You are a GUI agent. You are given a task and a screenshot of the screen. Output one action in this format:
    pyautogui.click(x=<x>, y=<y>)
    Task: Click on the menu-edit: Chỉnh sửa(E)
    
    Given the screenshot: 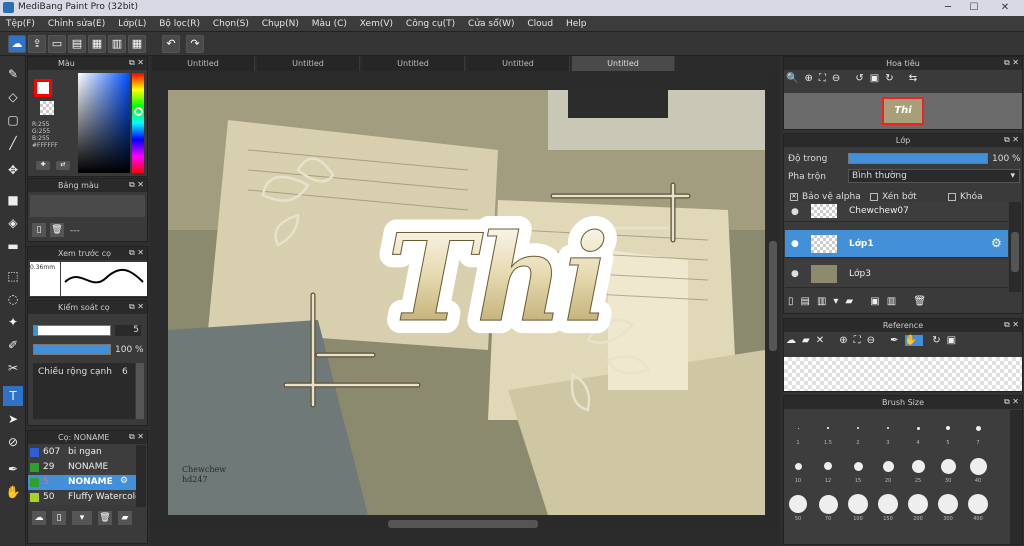 What is the action you would take?
    pyautogui.click(x=76, y=24)
    